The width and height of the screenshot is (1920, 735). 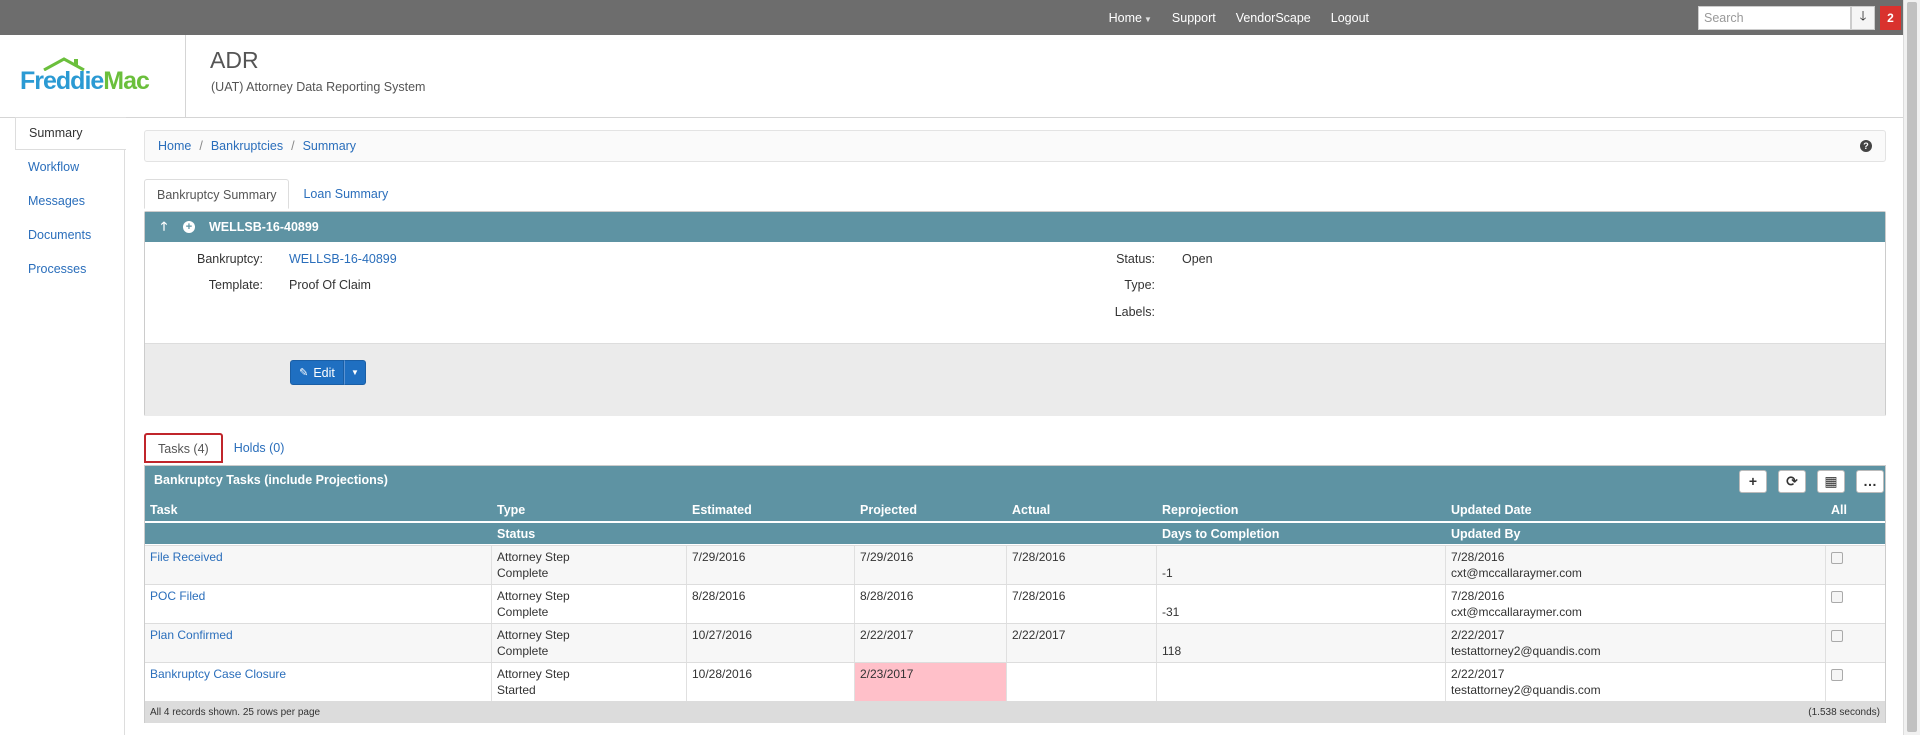 What do you see at coordinates (589, 682) in the screenshot?
I see `type-status-cell: Attorney Step Started` at bounding box center [589, 682].